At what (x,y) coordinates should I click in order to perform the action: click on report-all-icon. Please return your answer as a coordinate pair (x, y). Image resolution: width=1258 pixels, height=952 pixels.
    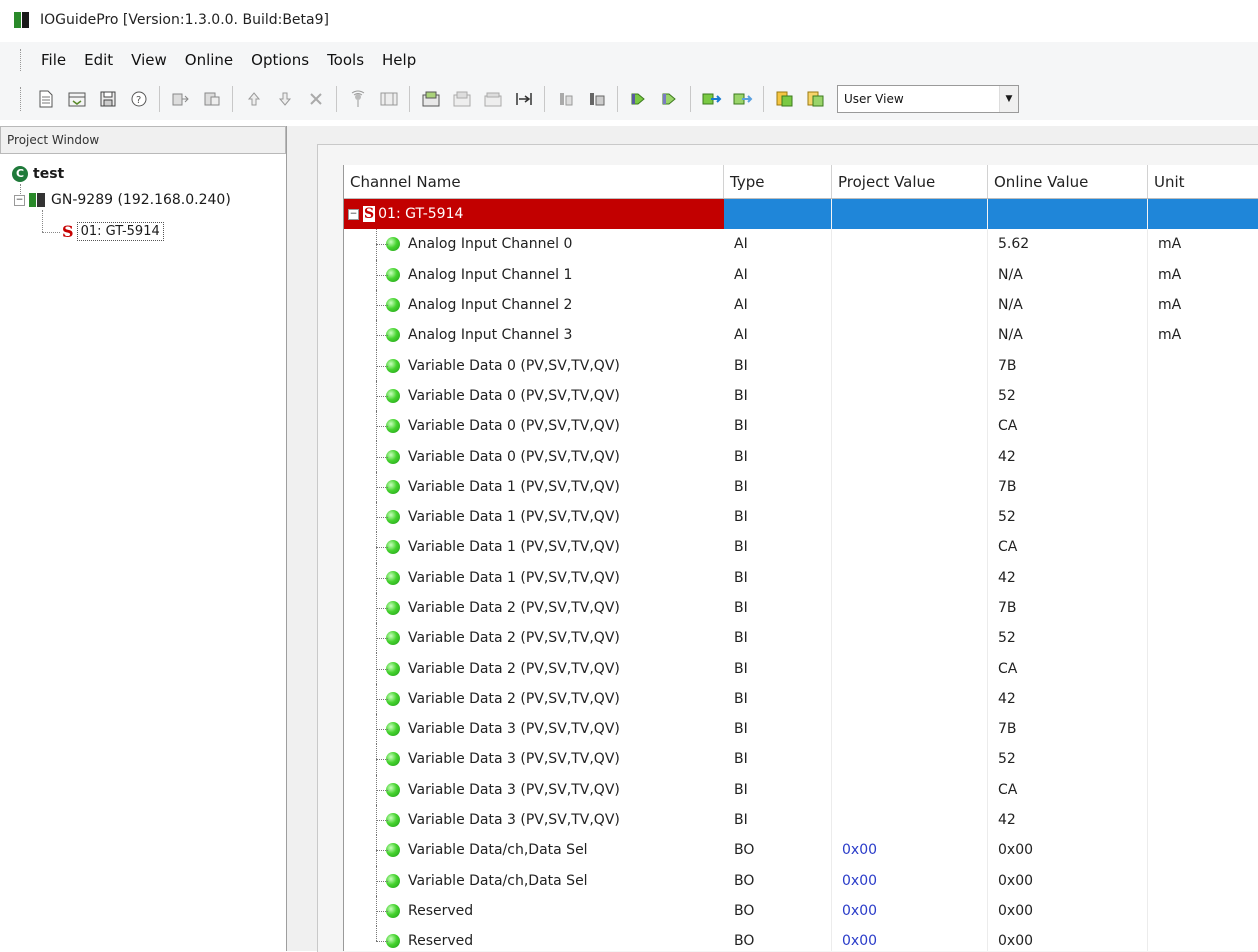
    Looking at the image, I should click on (816, 99).